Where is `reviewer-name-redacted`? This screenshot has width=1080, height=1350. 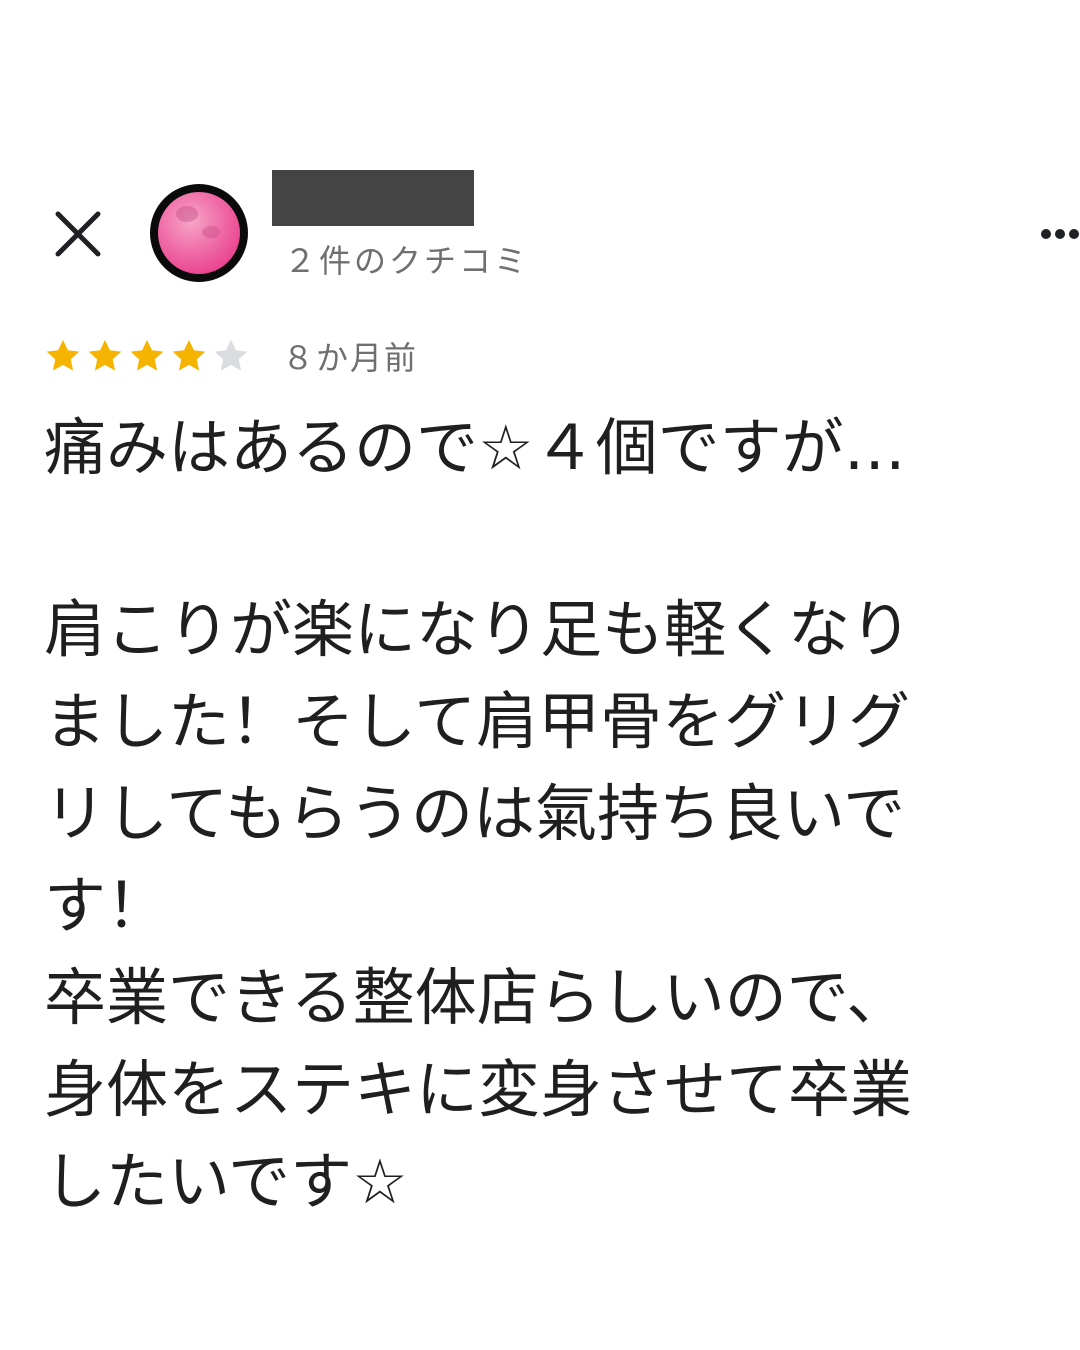
reviewer-name-redacted is located at coordinates (373, 198).